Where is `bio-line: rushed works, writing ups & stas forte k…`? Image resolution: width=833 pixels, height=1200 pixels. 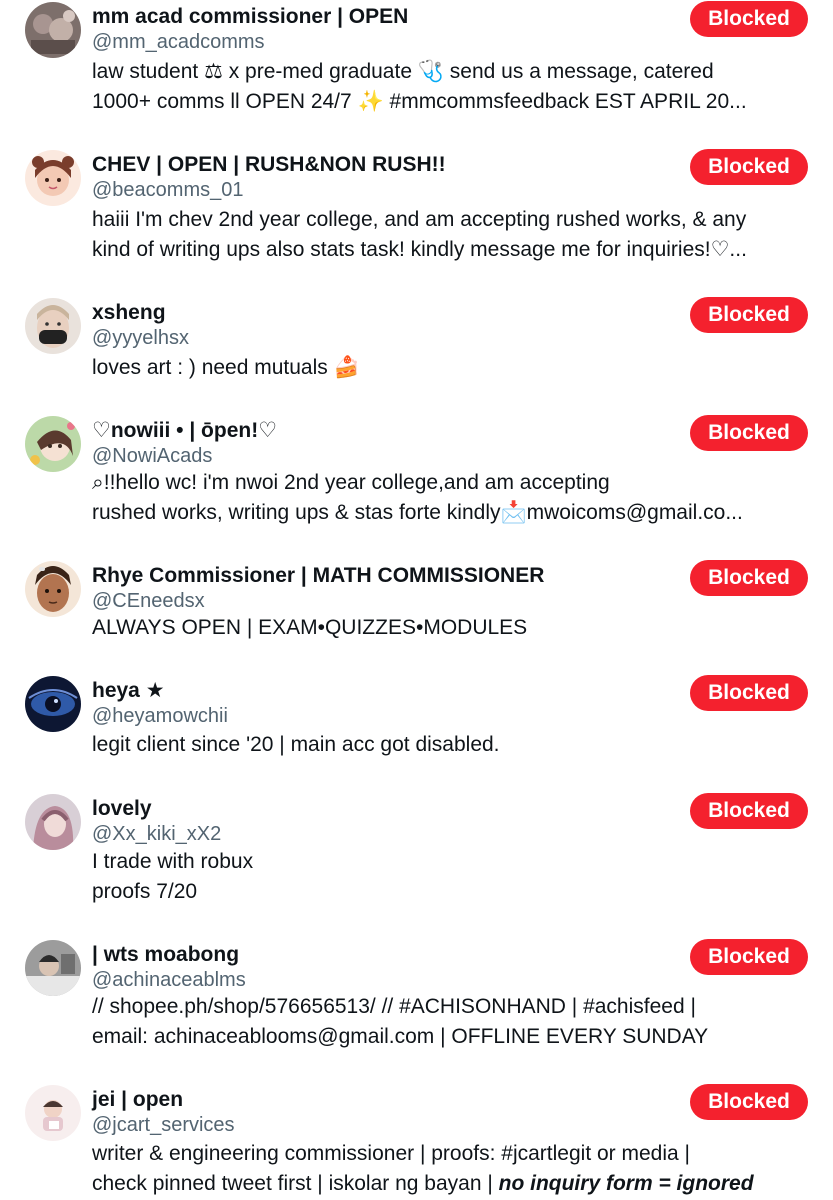 bio-line: rushed works, writing ups & stas forte k… is located at coordinates (417, 512).